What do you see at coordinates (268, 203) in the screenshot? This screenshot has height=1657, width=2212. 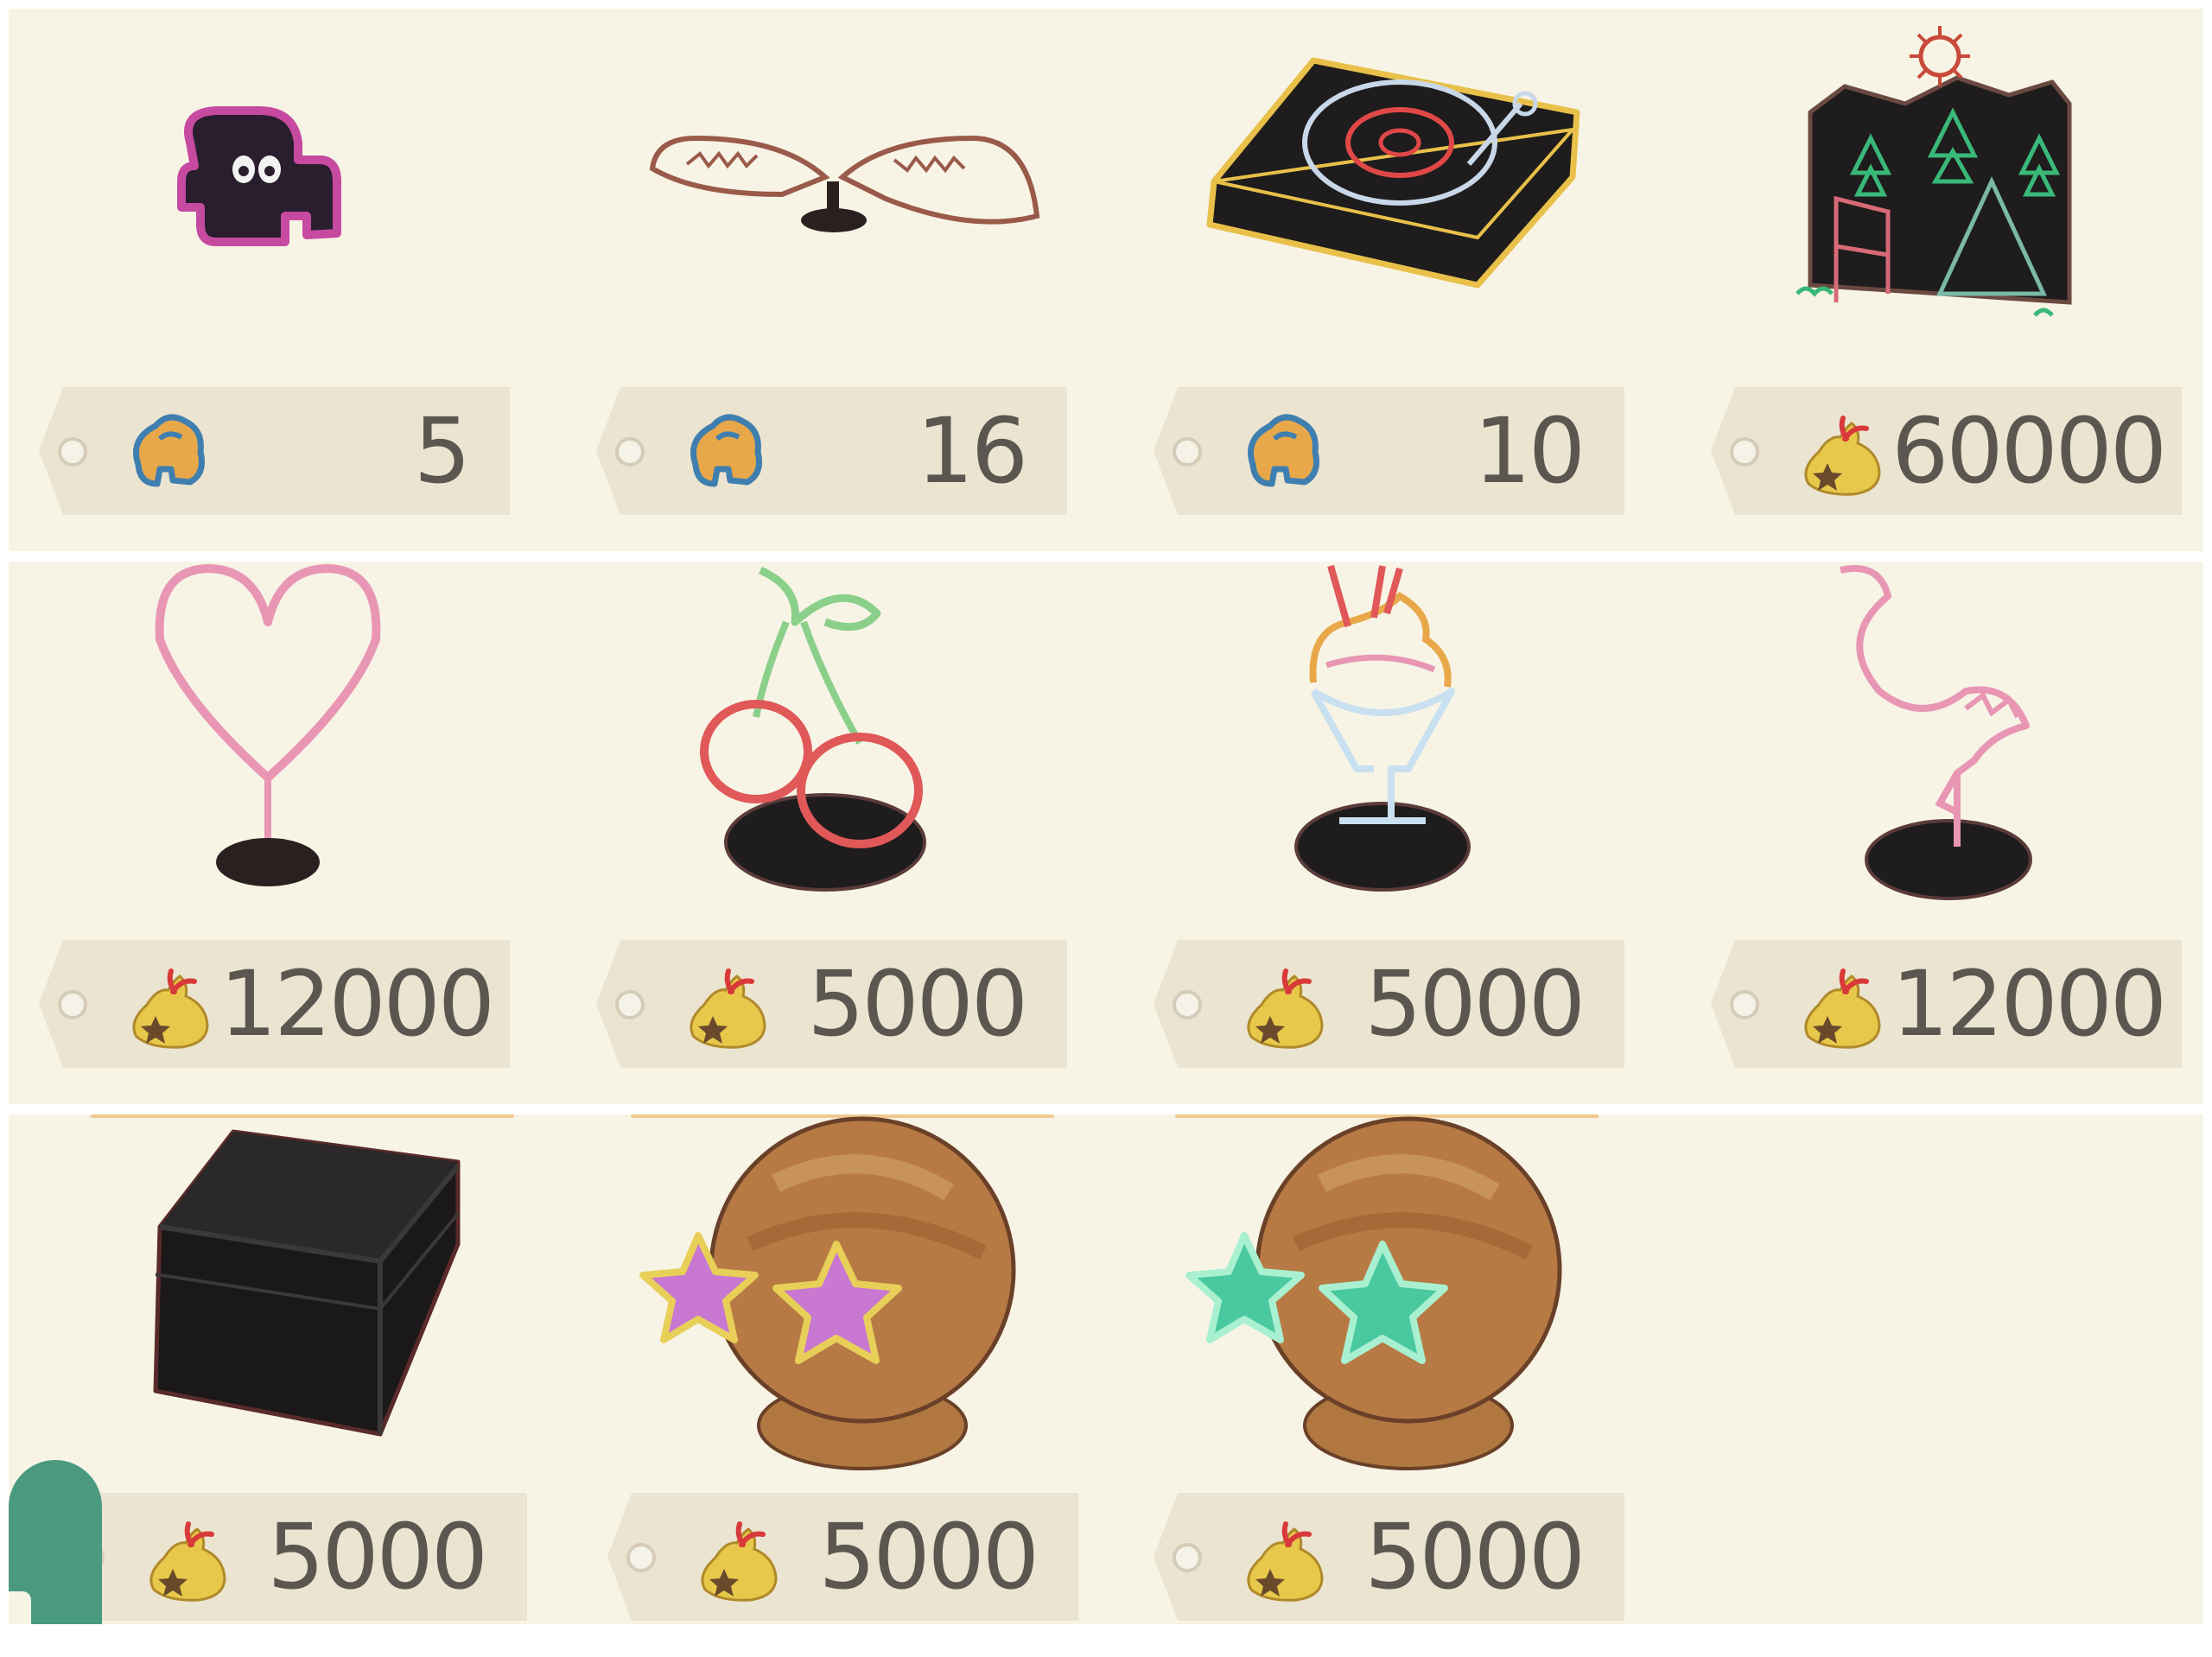 I see `neon-ghost-icon` at bounding box center [268, 203].